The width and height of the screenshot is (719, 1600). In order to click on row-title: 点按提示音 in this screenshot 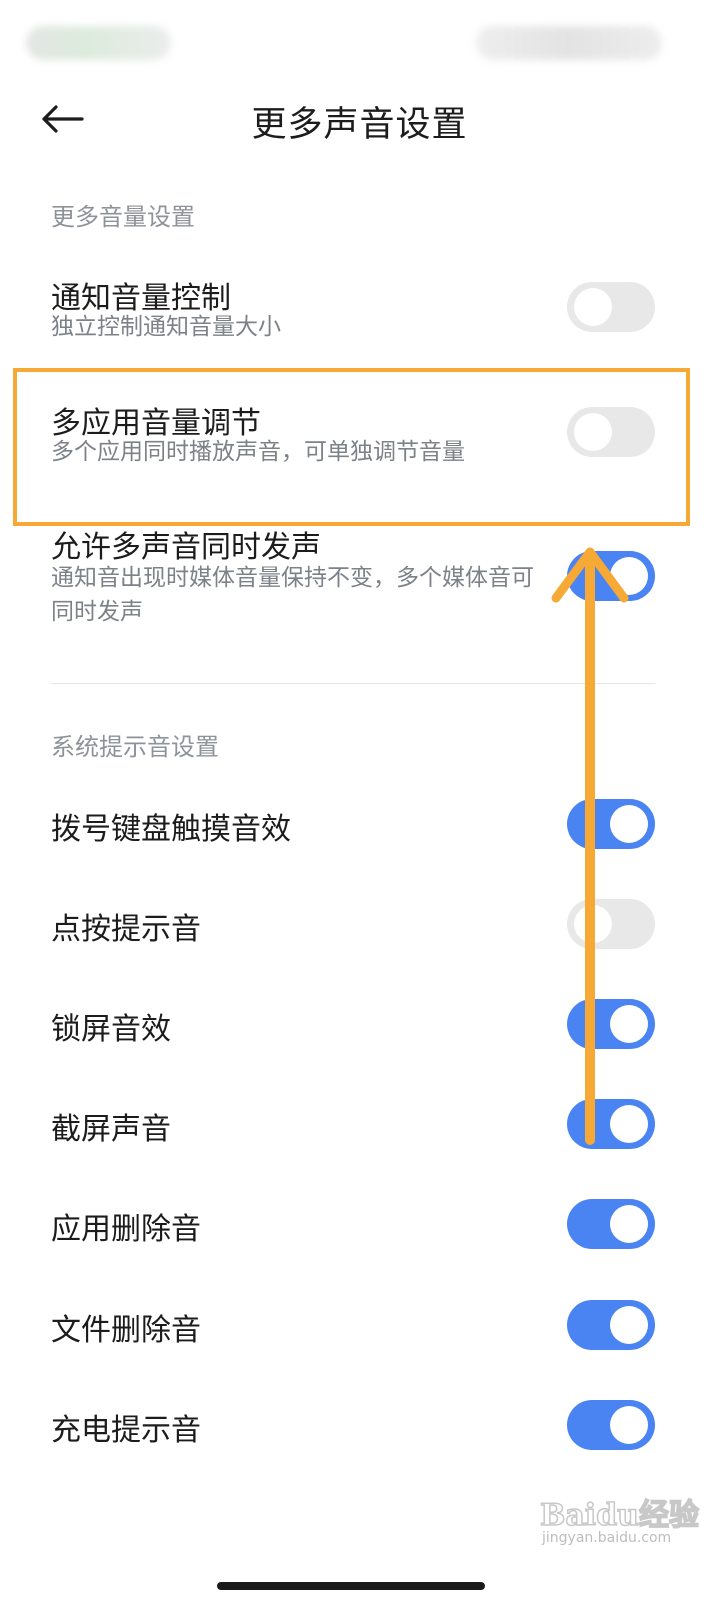, I will do `click(126, 929)`.